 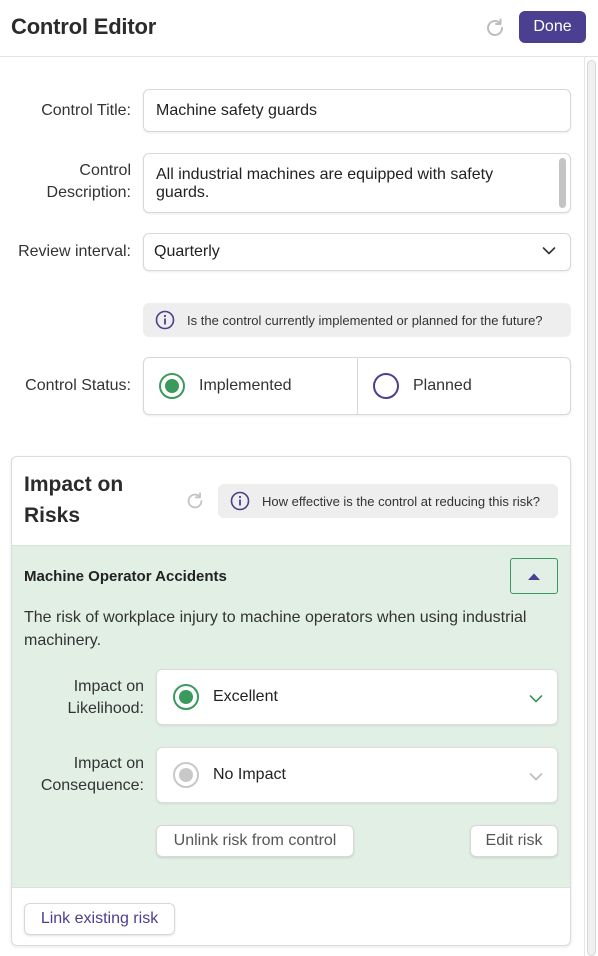 I want to click on status-option-planned: Planned, so click(x=464, y=386).